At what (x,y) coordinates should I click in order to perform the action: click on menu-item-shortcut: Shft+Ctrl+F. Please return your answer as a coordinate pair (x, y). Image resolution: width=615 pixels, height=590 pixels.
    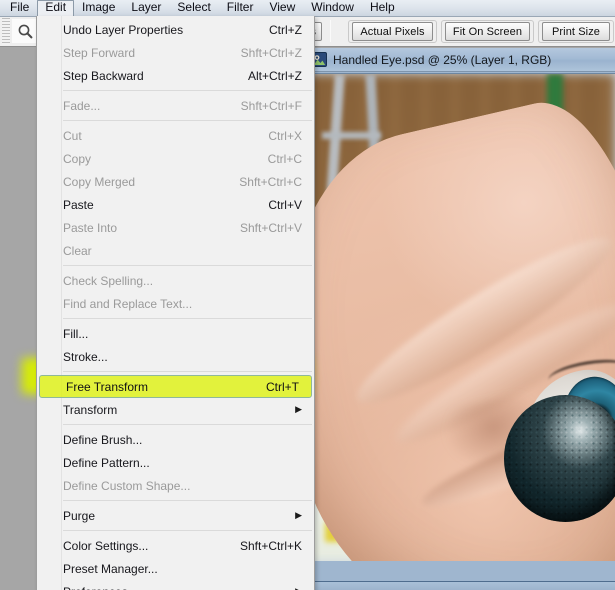
    Looking at the image, I should click on (271, 105).